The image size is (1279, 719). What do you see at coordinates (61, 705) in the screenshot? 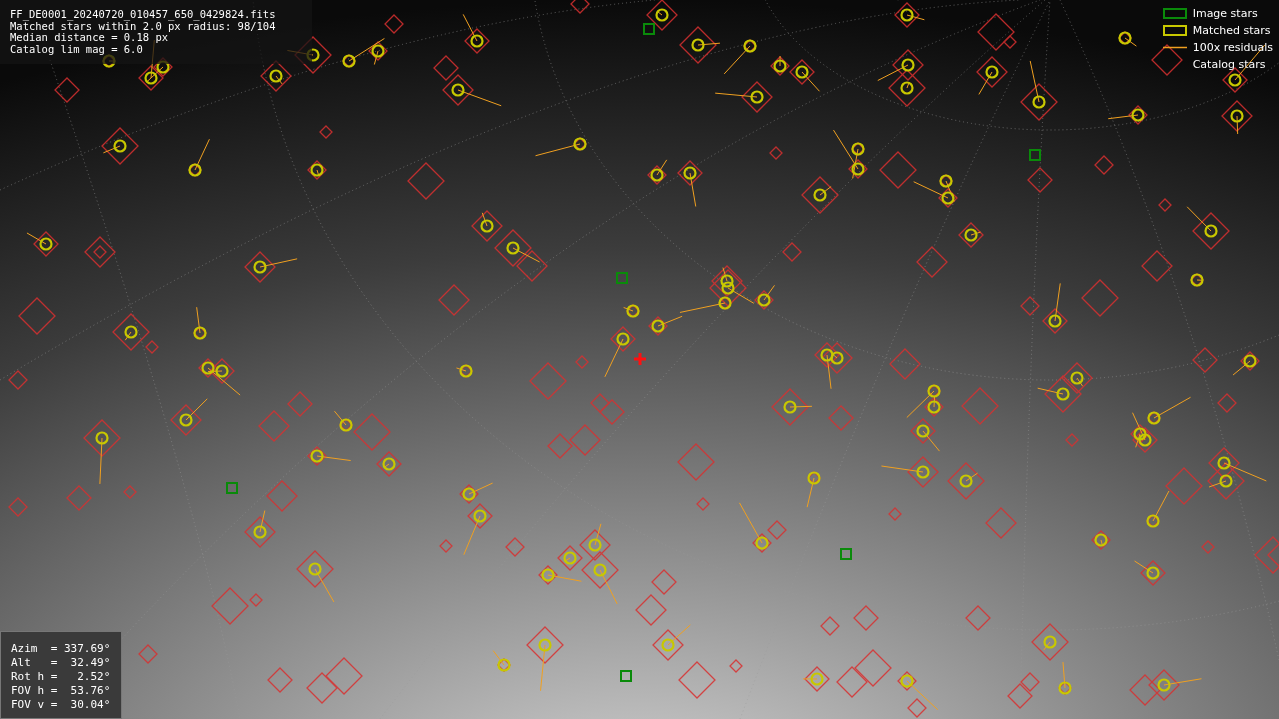
I see `pointing-text: FOV v = 30.04°` at bounding box center [61, 705].